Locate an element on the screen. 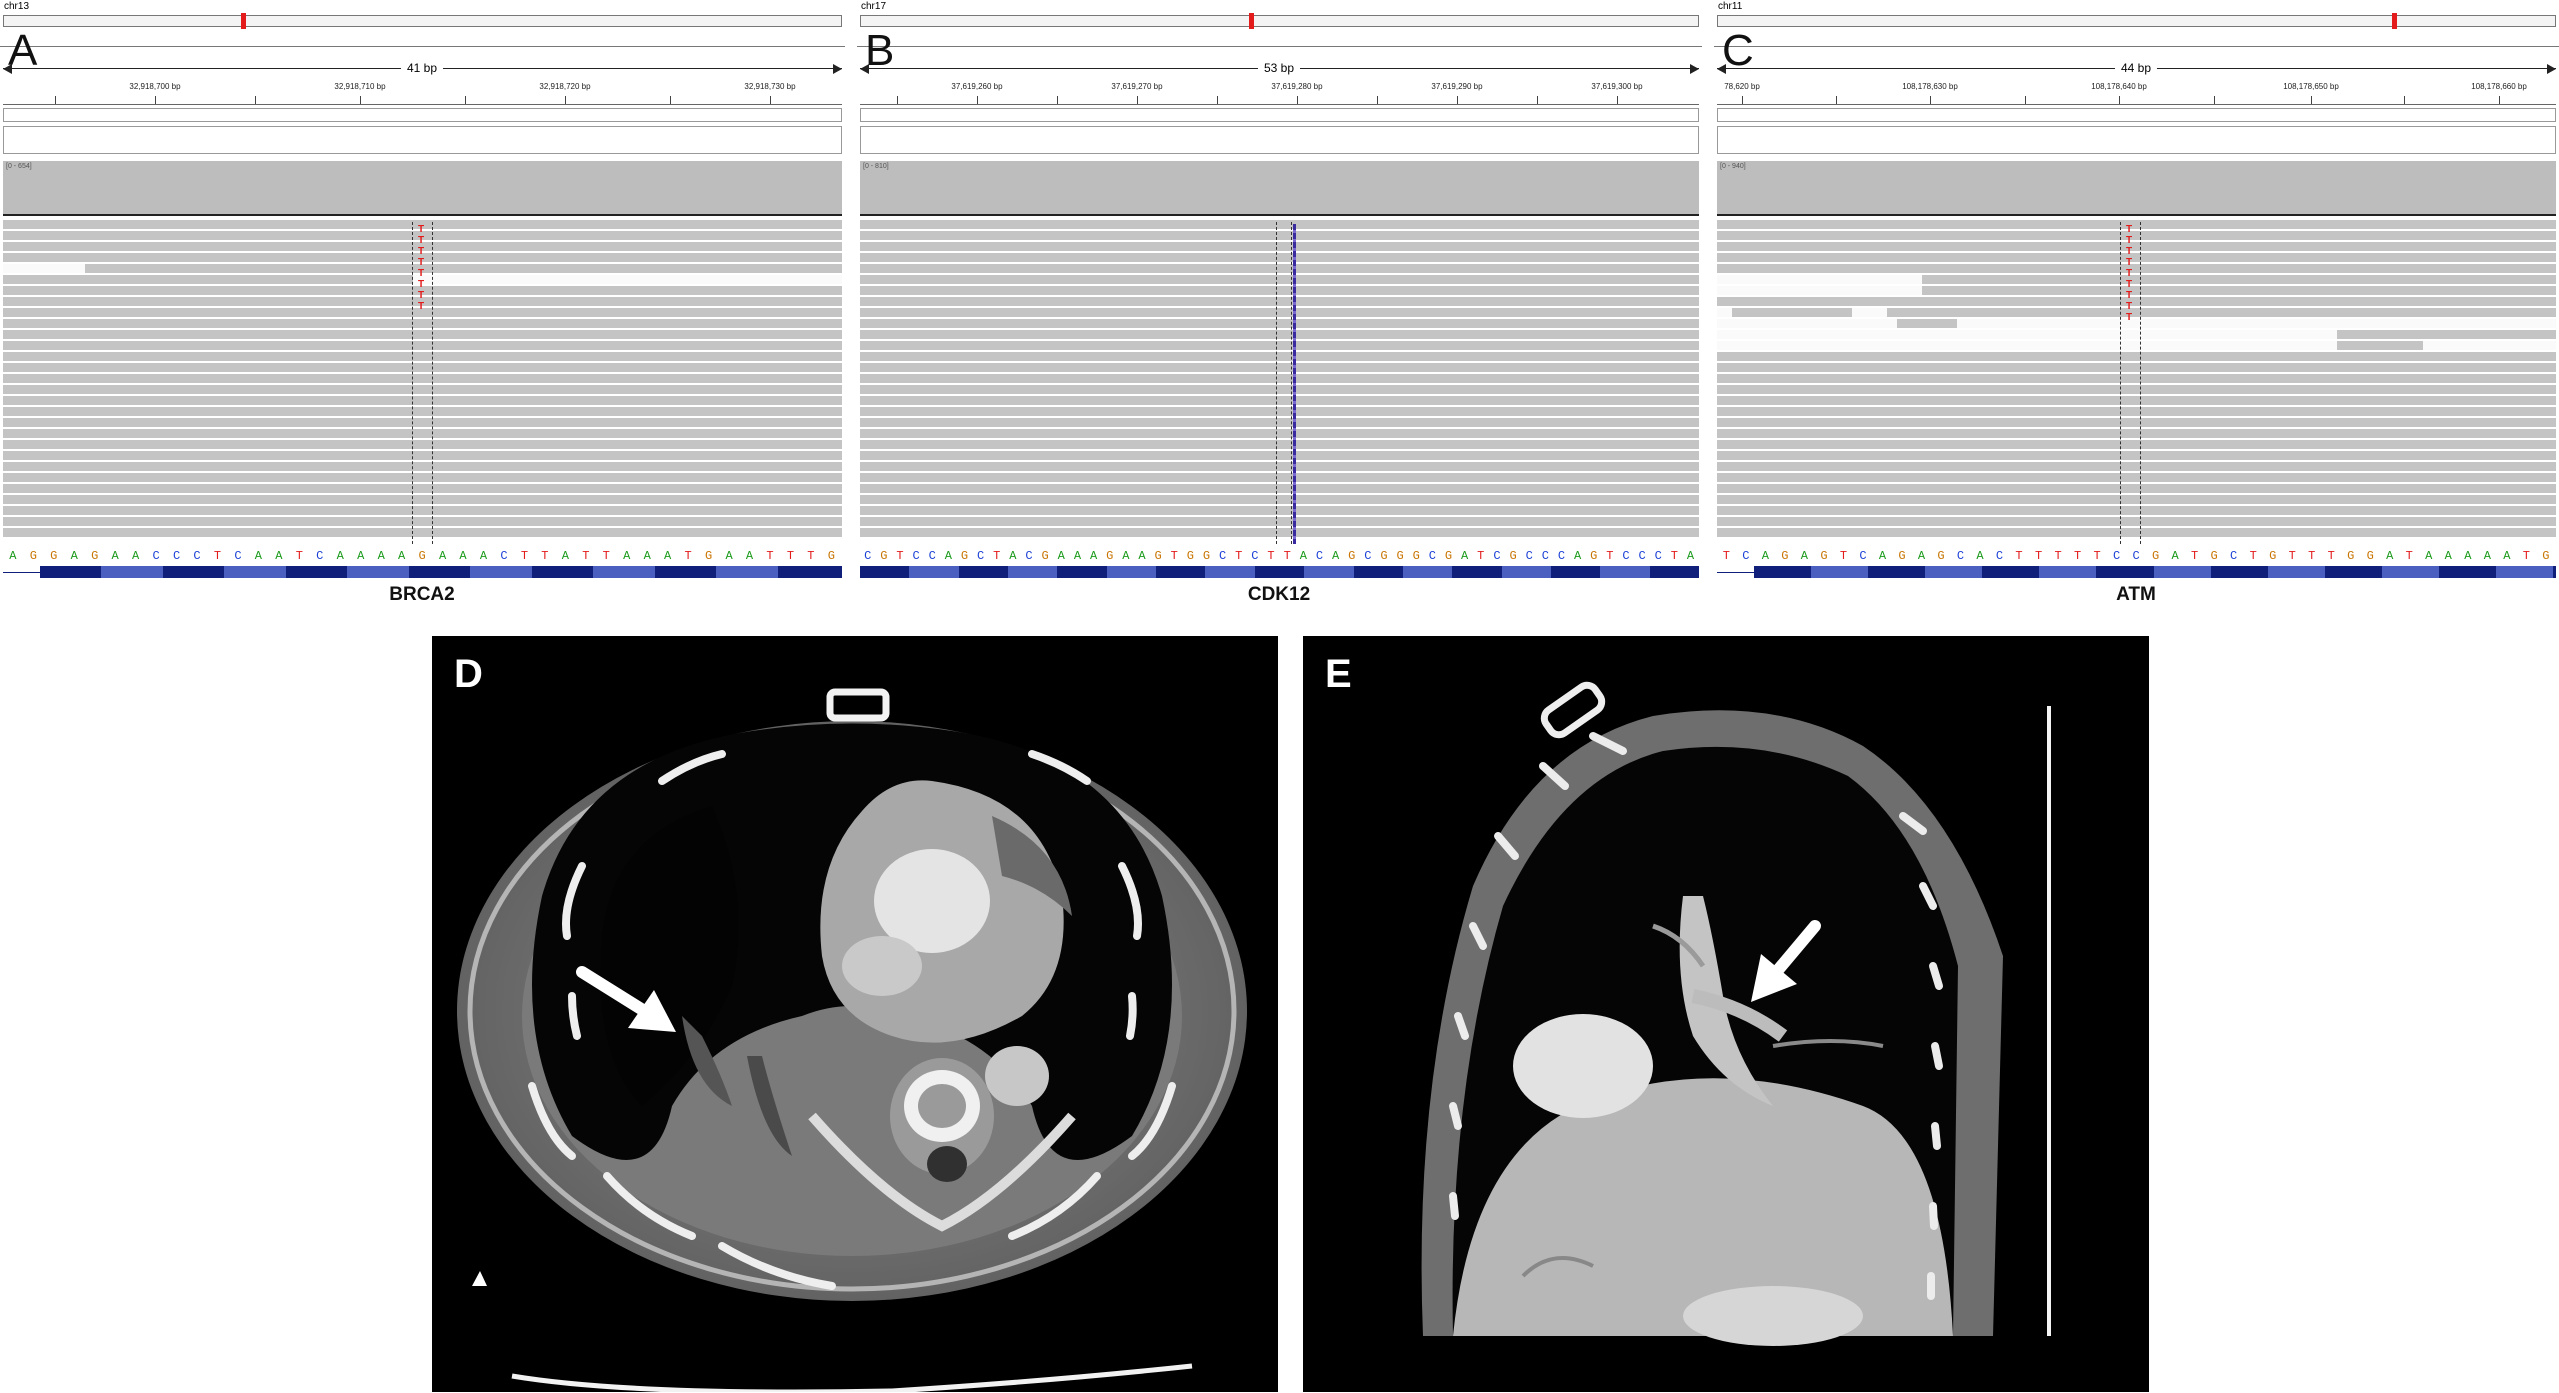 Image resolution: width=2559 pixels, height=1393 pixels. panel-letter: A is located at coordinates (23, 50).